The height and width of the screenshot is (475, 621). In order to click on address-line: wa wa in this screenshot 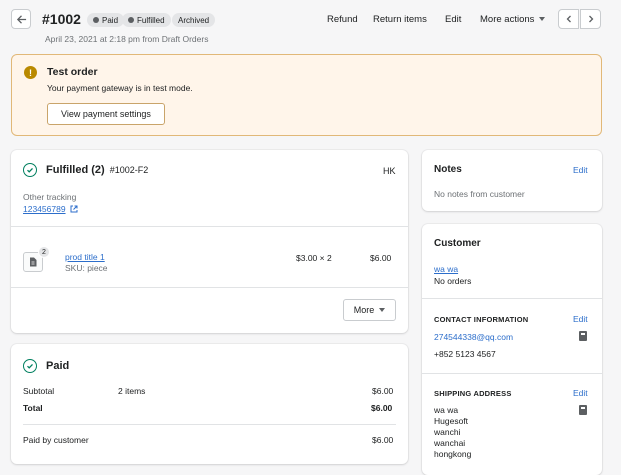, I will do `click(446, 410)`.